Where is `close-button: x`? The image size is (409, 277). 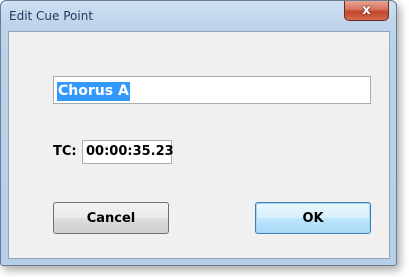
close-button: x is located at coordinates (366, 11).